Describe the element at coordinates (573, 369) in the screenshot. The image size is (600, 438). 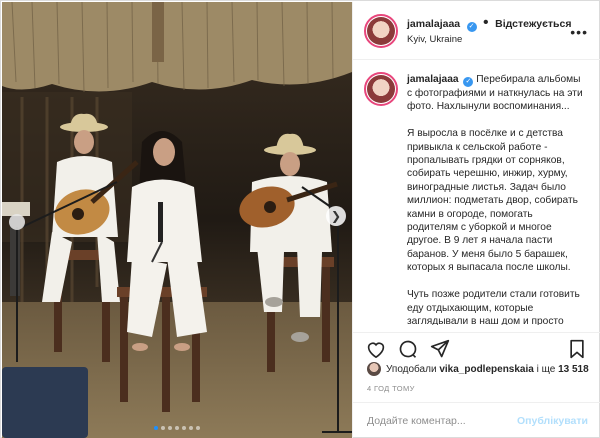
I see `likes-count: 13 518` at that location.